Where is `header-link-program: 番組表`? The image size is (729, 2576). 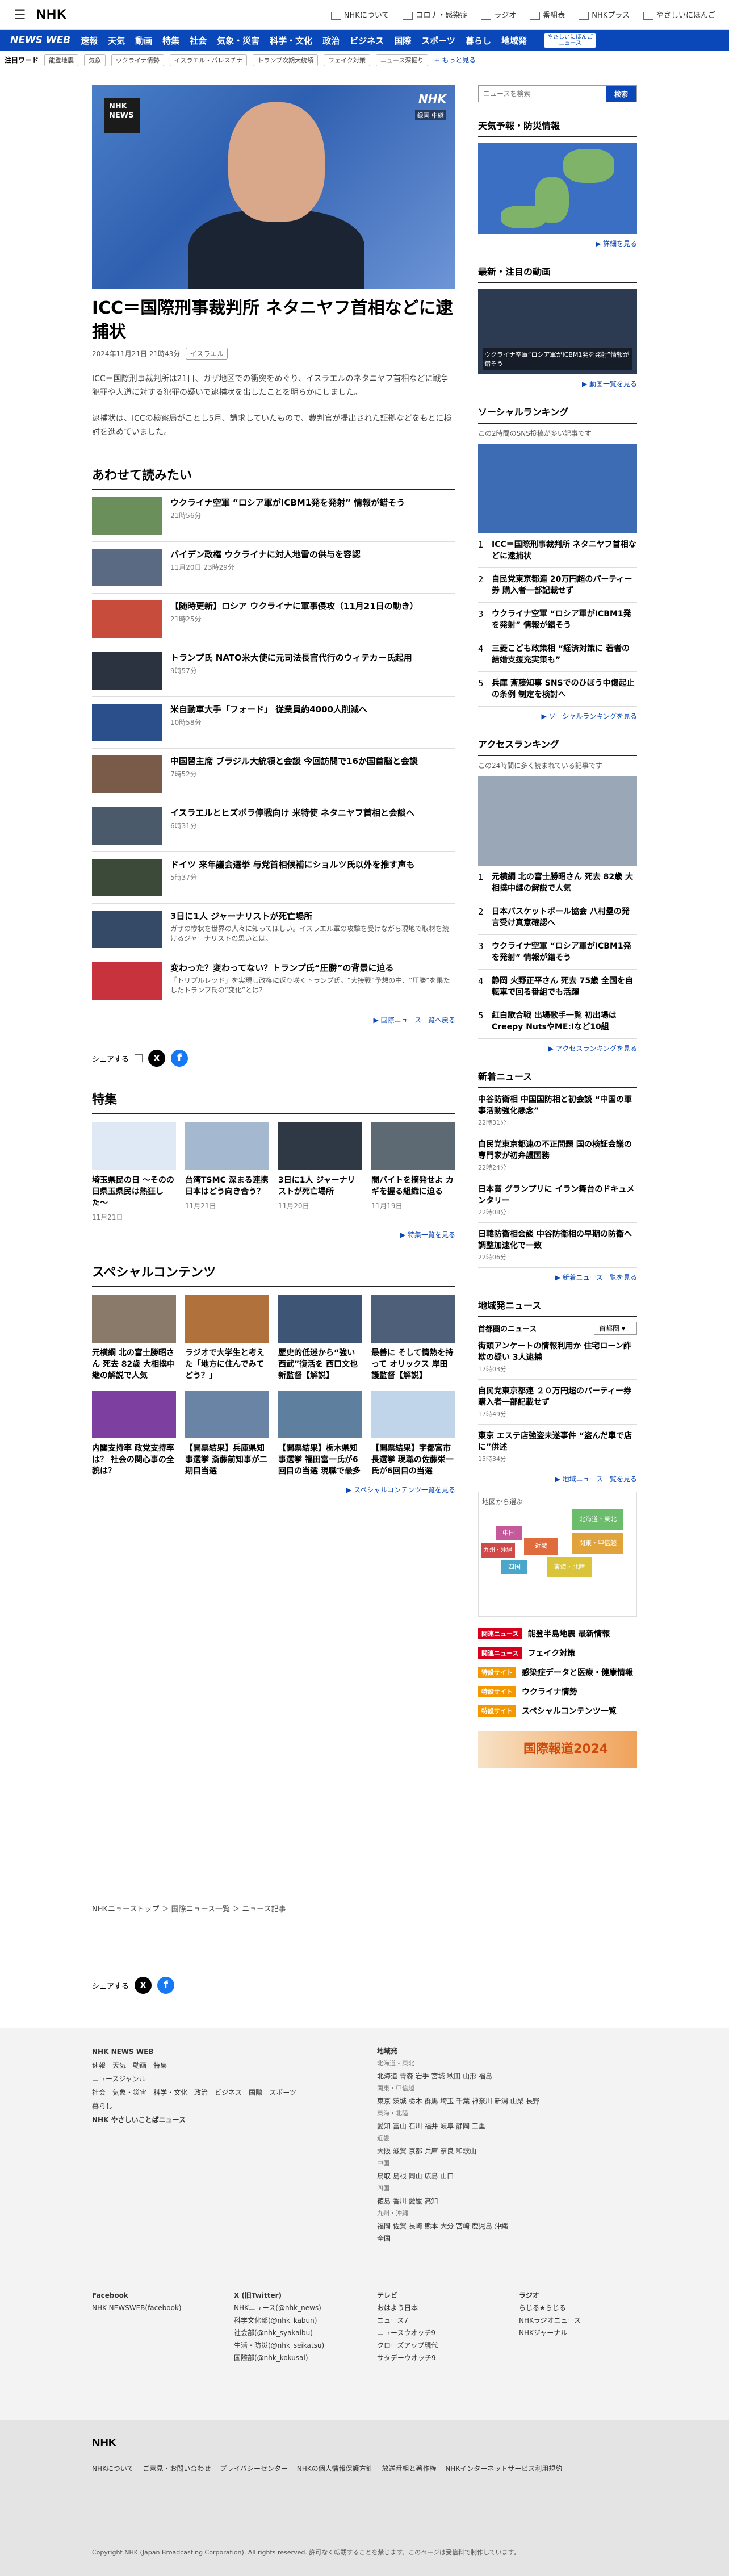
header-link-program: 番組表 is located at coordinates (547, 14).